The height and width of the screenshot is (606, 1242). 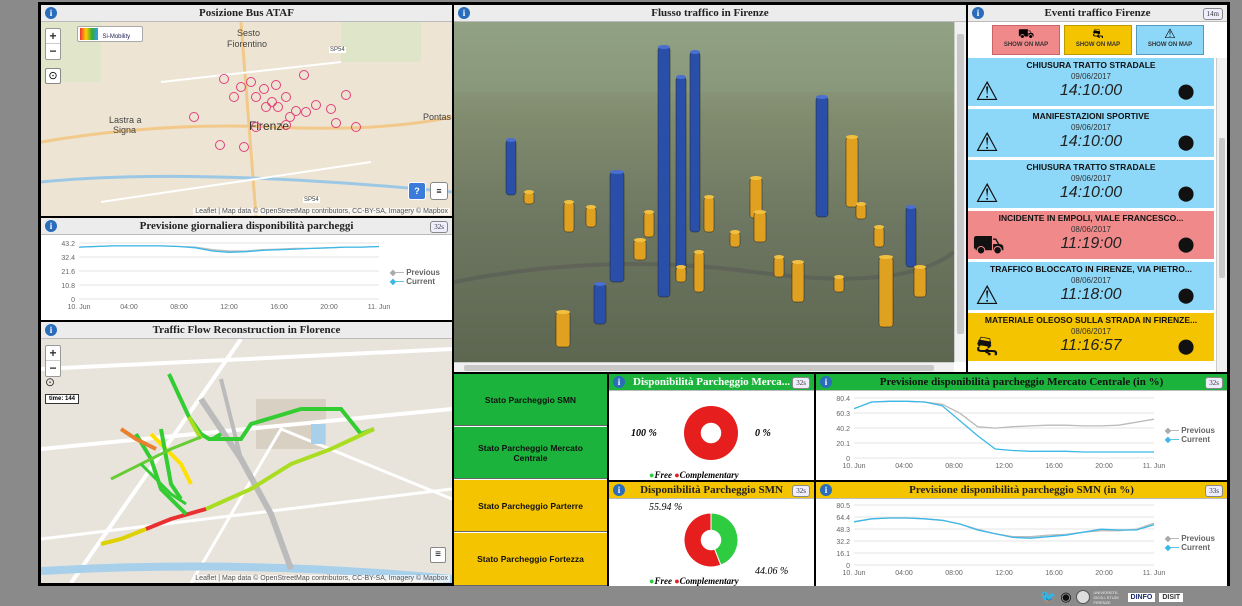 I want to click on show-on-map-warnings-button: ⚠ SHOW ON MAP, so click(x=1170, y=40).